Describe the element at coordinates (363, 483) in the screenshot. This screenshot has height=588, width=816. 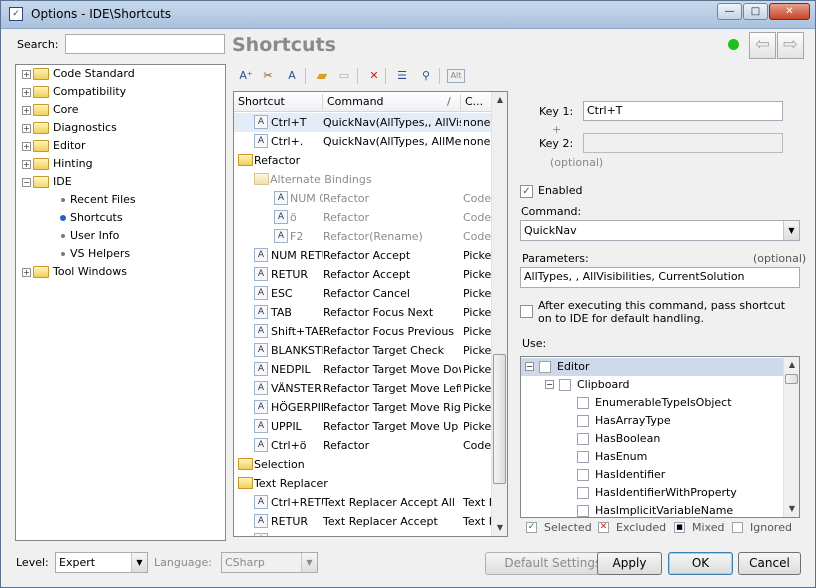
I see `grid-folder-row: Text Replacer` at that location.